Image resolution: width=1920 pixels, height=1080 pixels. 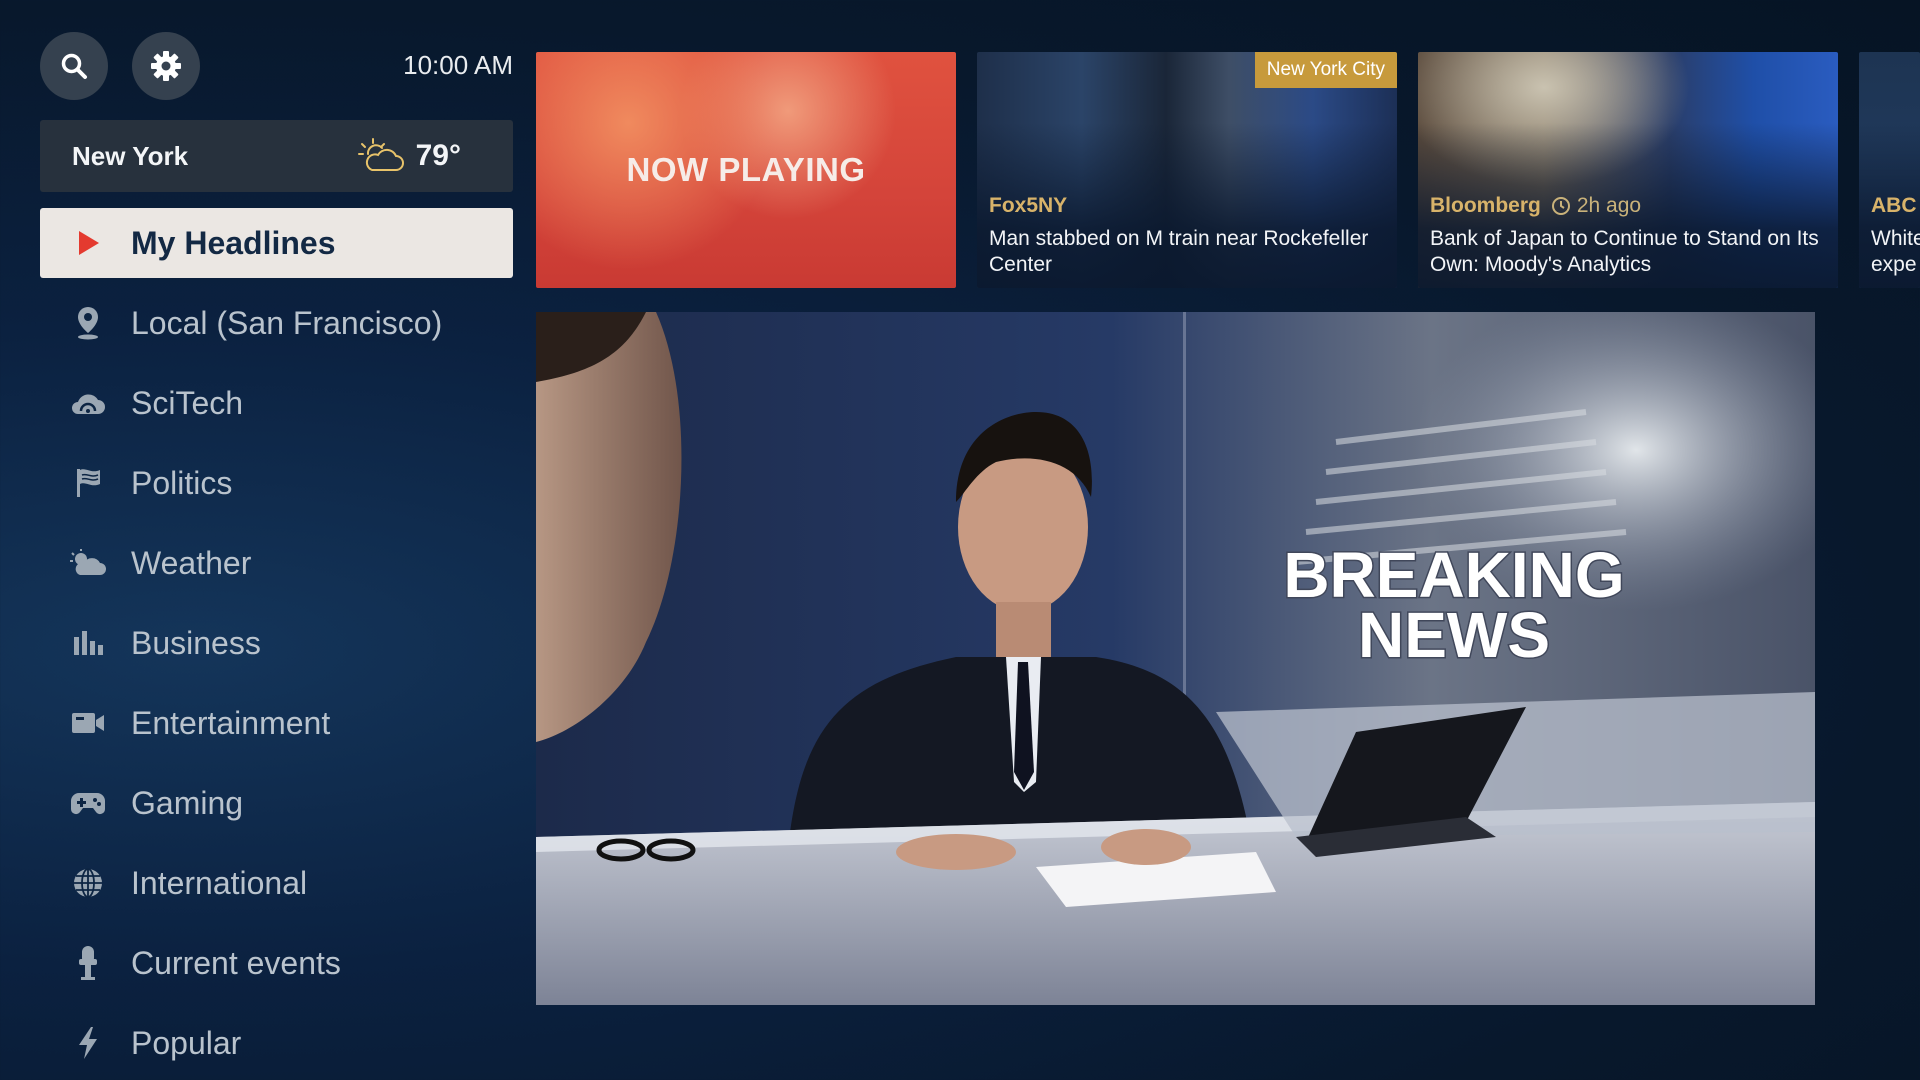 I want to click on clock-icon, so click(x=1560, y=206).